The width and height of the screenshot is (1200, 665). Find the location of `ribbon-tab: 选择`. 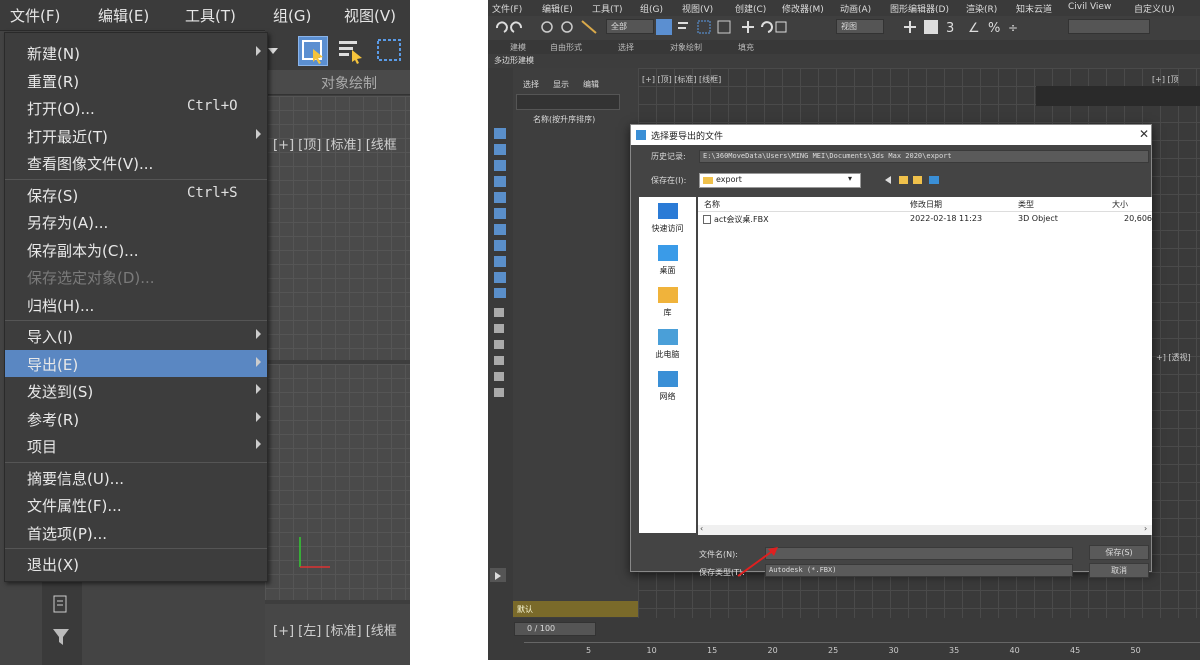

ribbon-tab: 选择 is located at coordinates (626, 47).